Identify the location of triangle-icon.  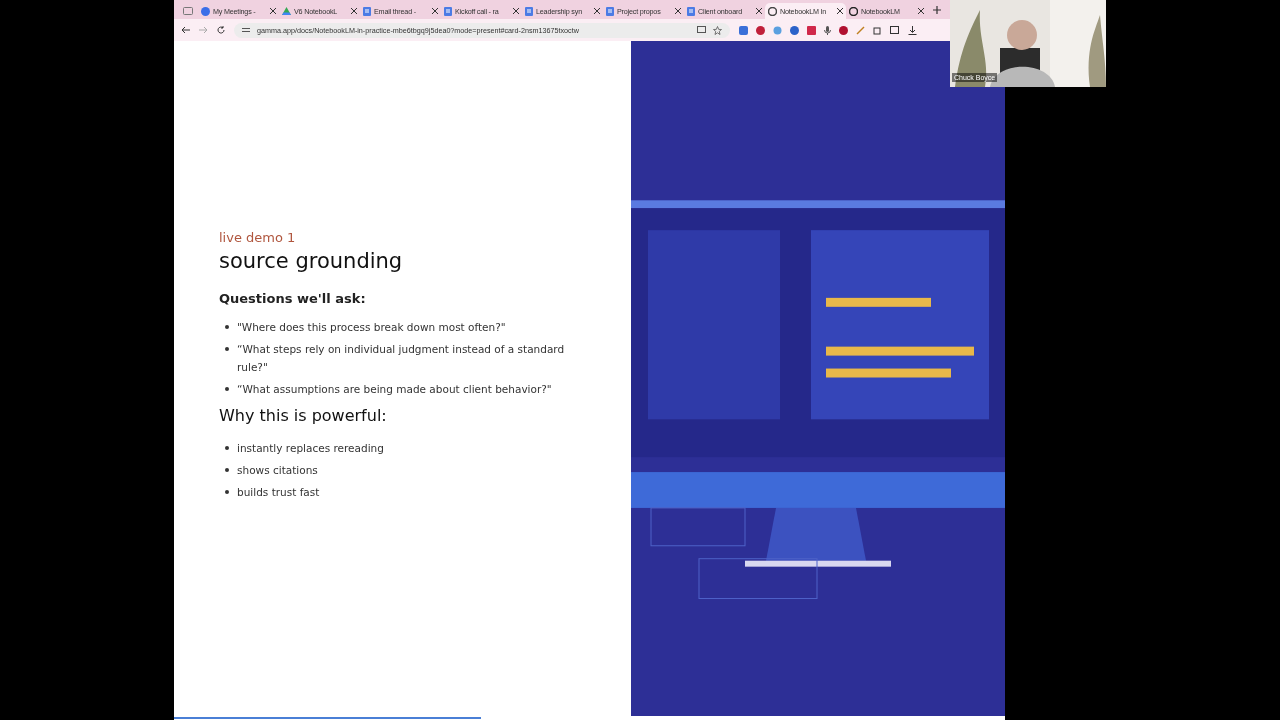
(286, 11).